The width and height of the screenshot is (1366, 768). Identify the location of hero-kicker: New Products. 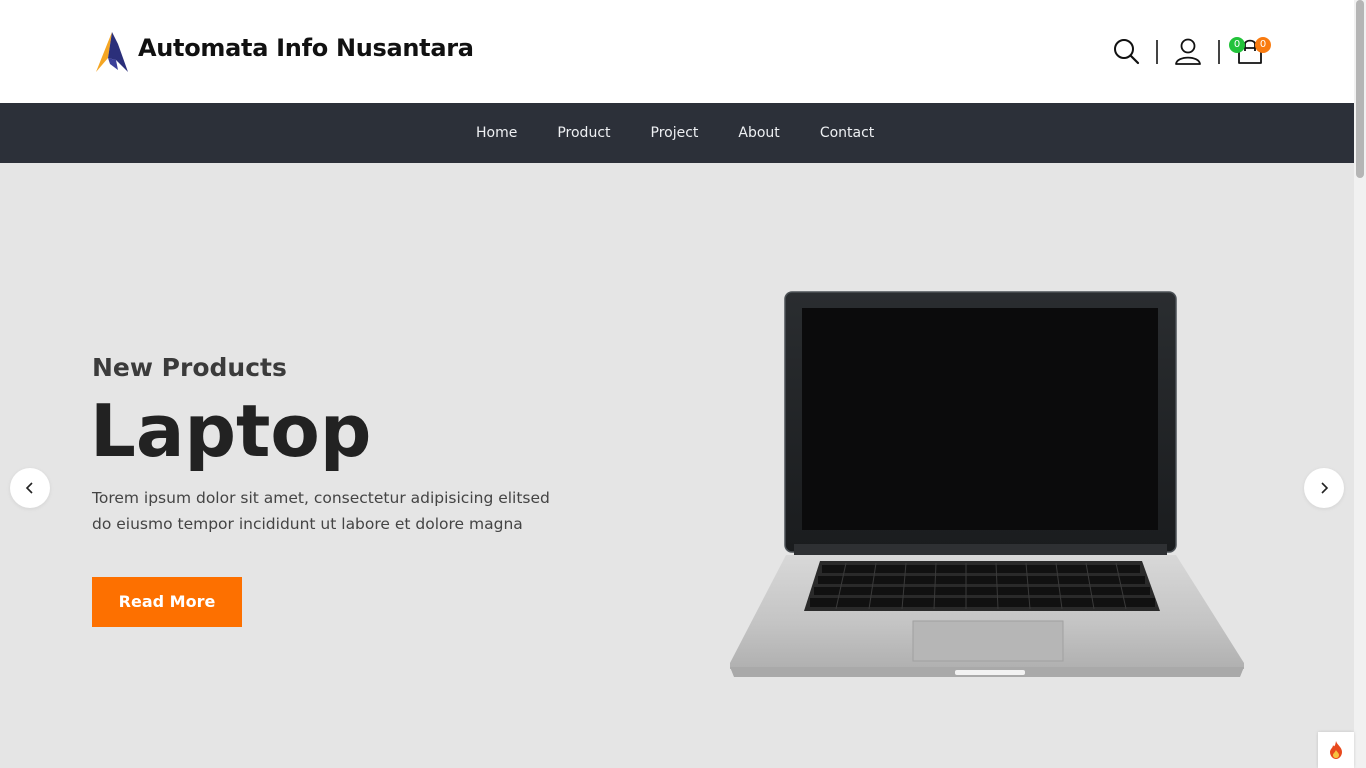
(189, 367).